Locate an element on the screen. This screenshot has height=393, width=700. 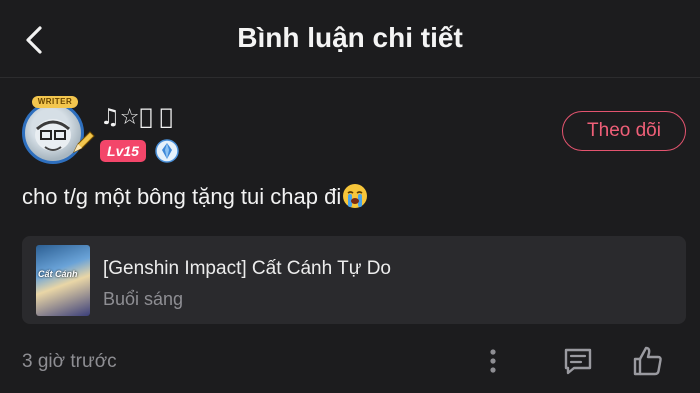
book-cover: Cất Cánh is located at coordinates (63, 280).